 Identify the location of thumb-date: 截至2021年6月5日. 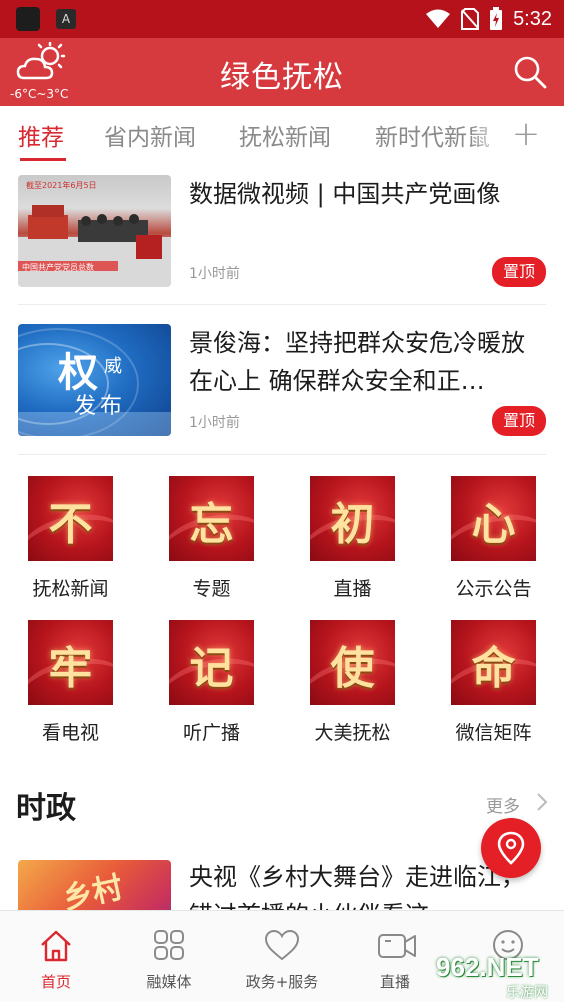
(61, 185).